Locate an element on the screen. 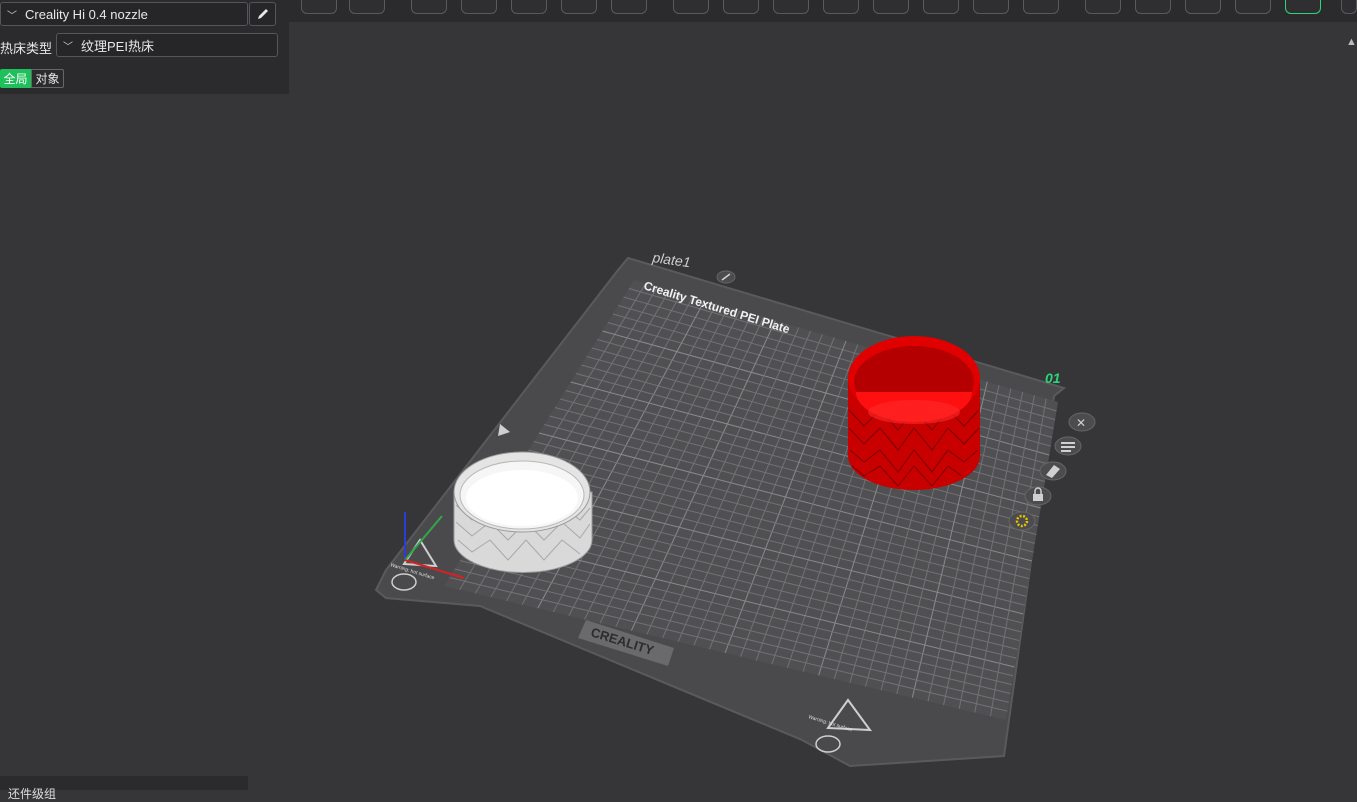  plate-settings-button is located at coordinates (1022, 521).